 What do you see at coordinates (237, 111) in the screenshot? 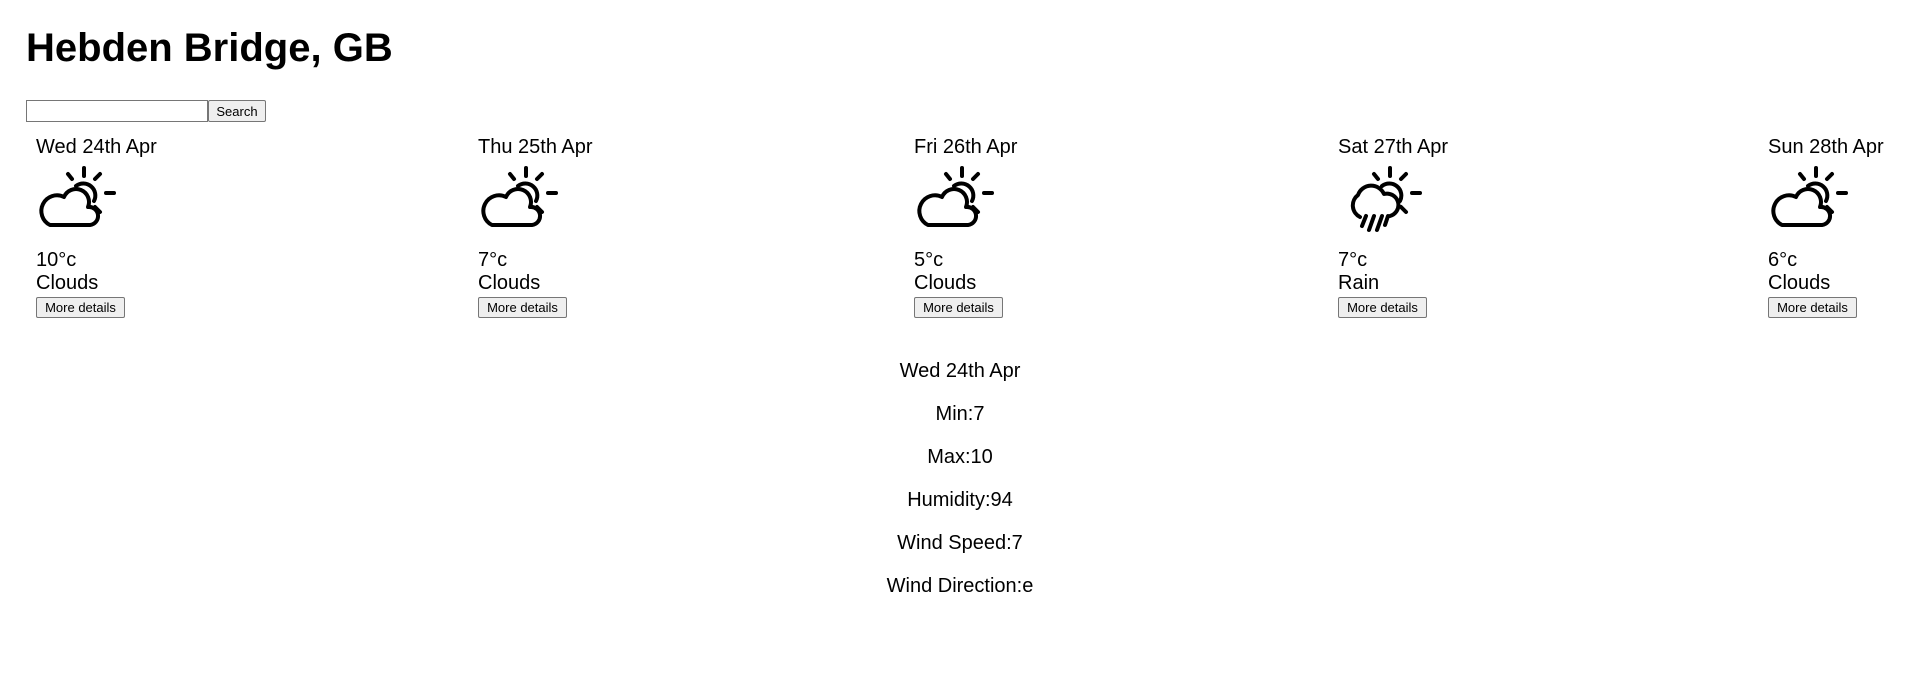
I see `search-button: Search` at bounding box center [237, 111].